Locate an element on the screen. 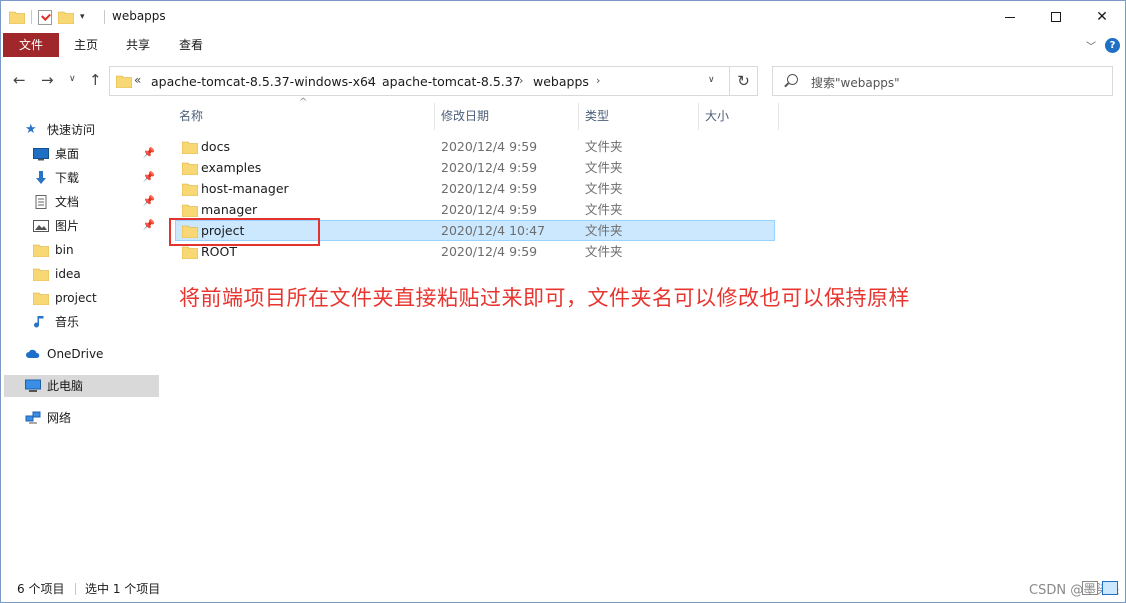  file-name: docs is located at coordinates (215, 146).